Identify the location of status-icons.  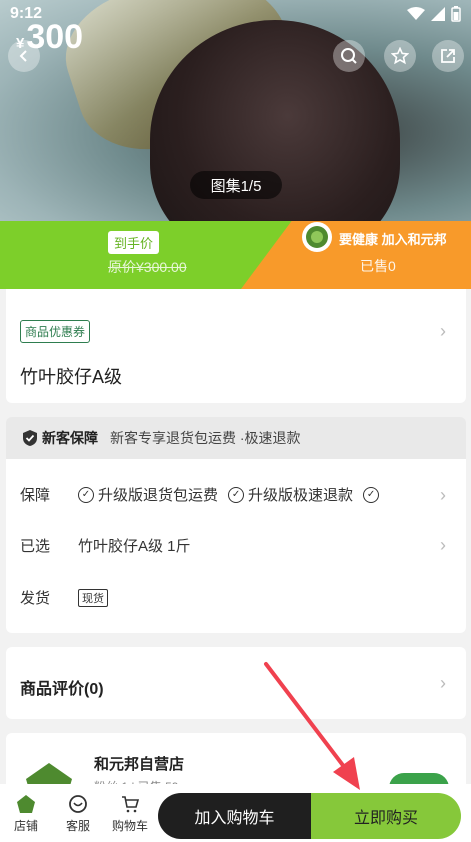
(434, 14).